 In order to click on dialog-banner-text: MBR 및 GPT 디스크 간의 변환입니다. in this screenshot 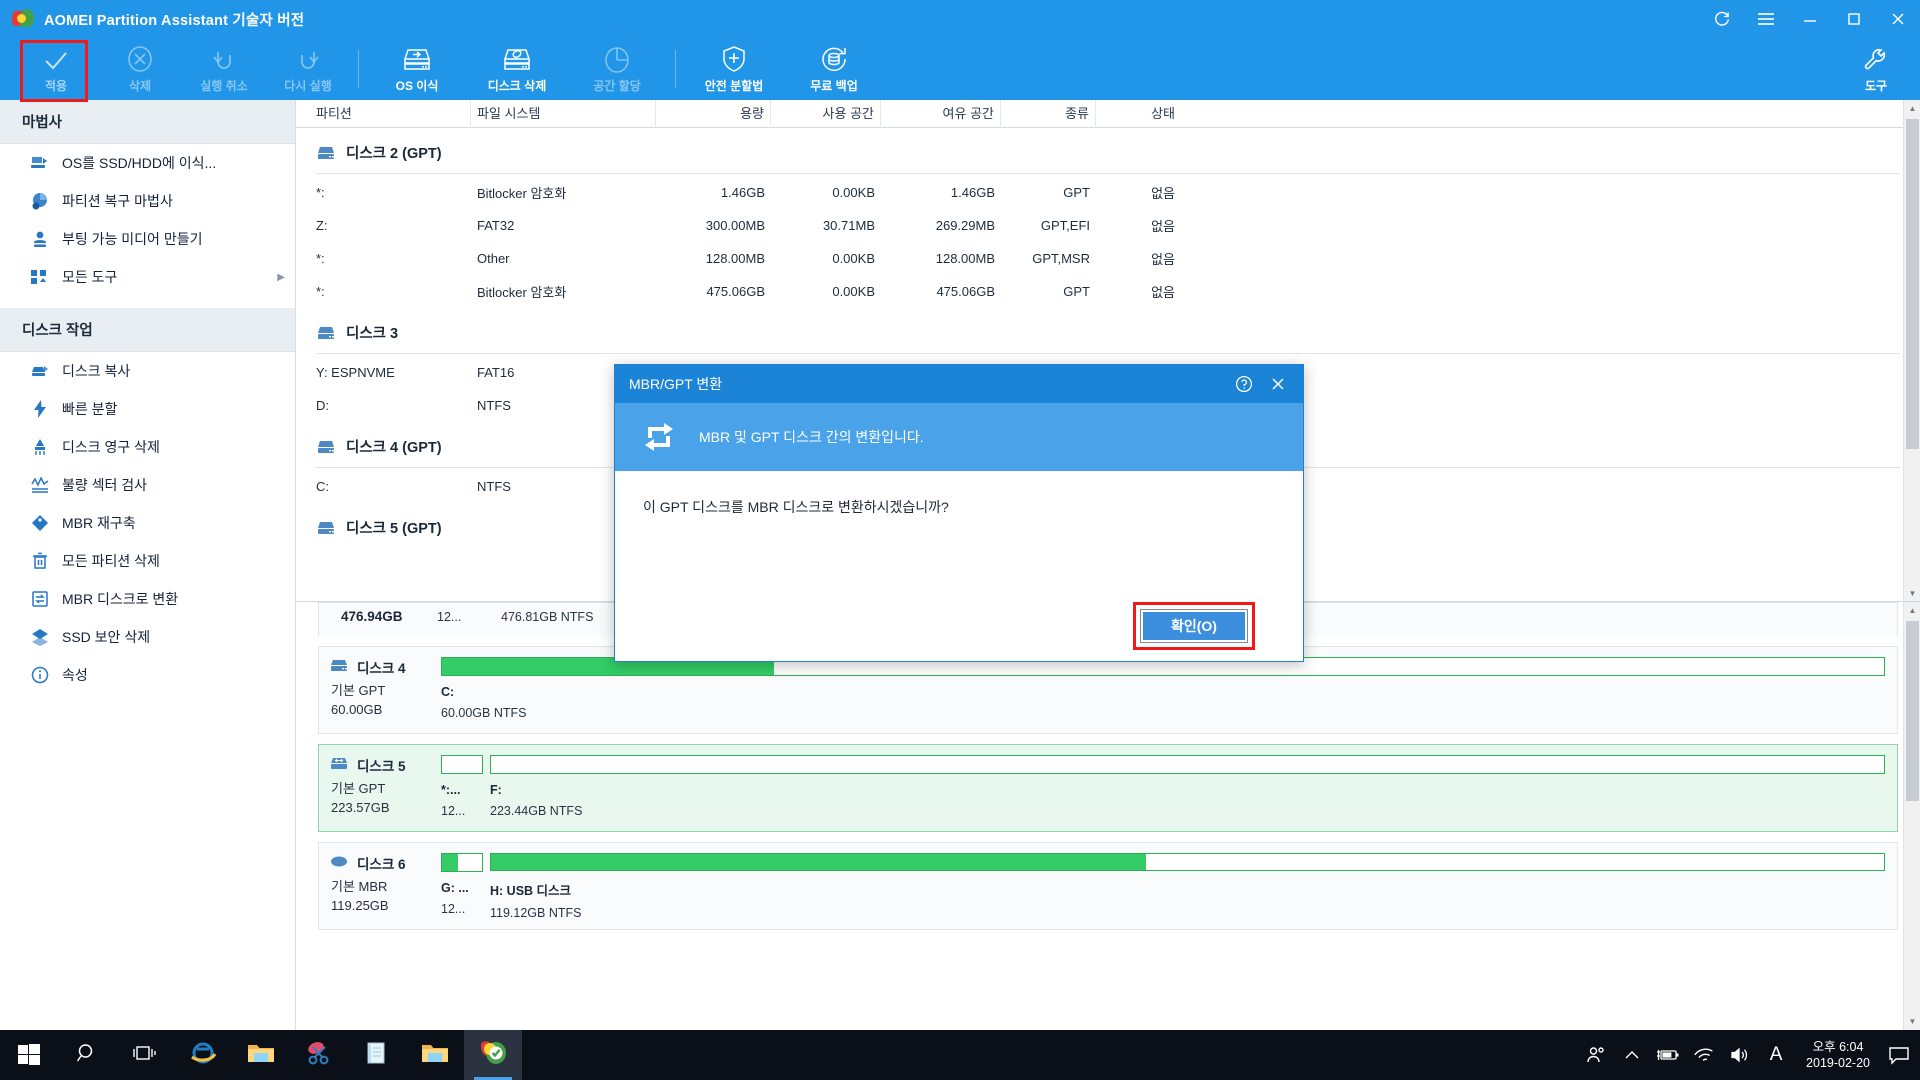, I will do `click(811, 437)`.